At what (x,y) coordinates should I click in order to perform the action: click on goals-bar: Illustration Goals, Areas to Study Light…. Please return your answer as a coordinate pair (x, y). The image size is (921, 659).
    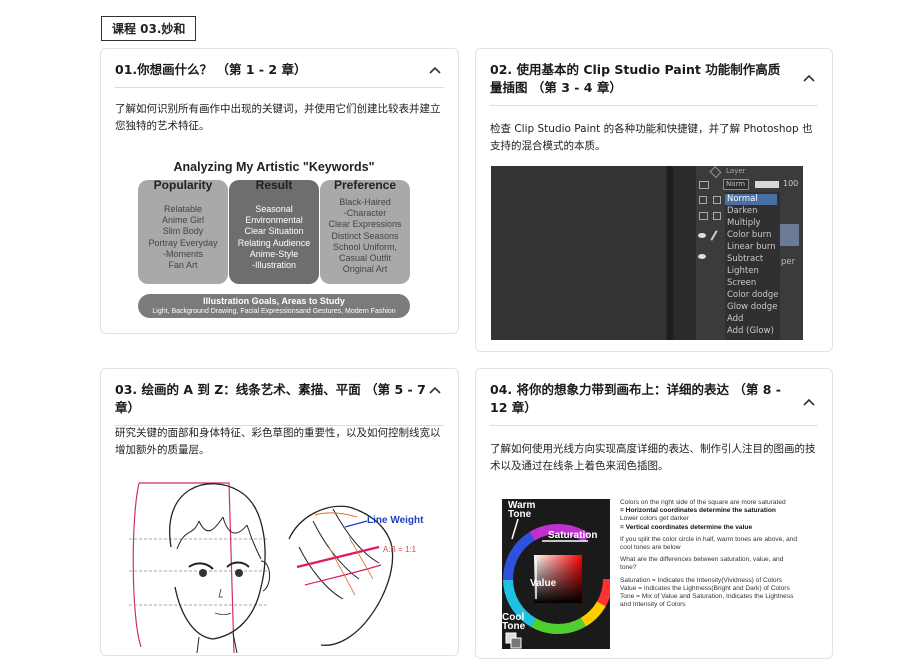
    Looking at the image, I should click on (274, 306).